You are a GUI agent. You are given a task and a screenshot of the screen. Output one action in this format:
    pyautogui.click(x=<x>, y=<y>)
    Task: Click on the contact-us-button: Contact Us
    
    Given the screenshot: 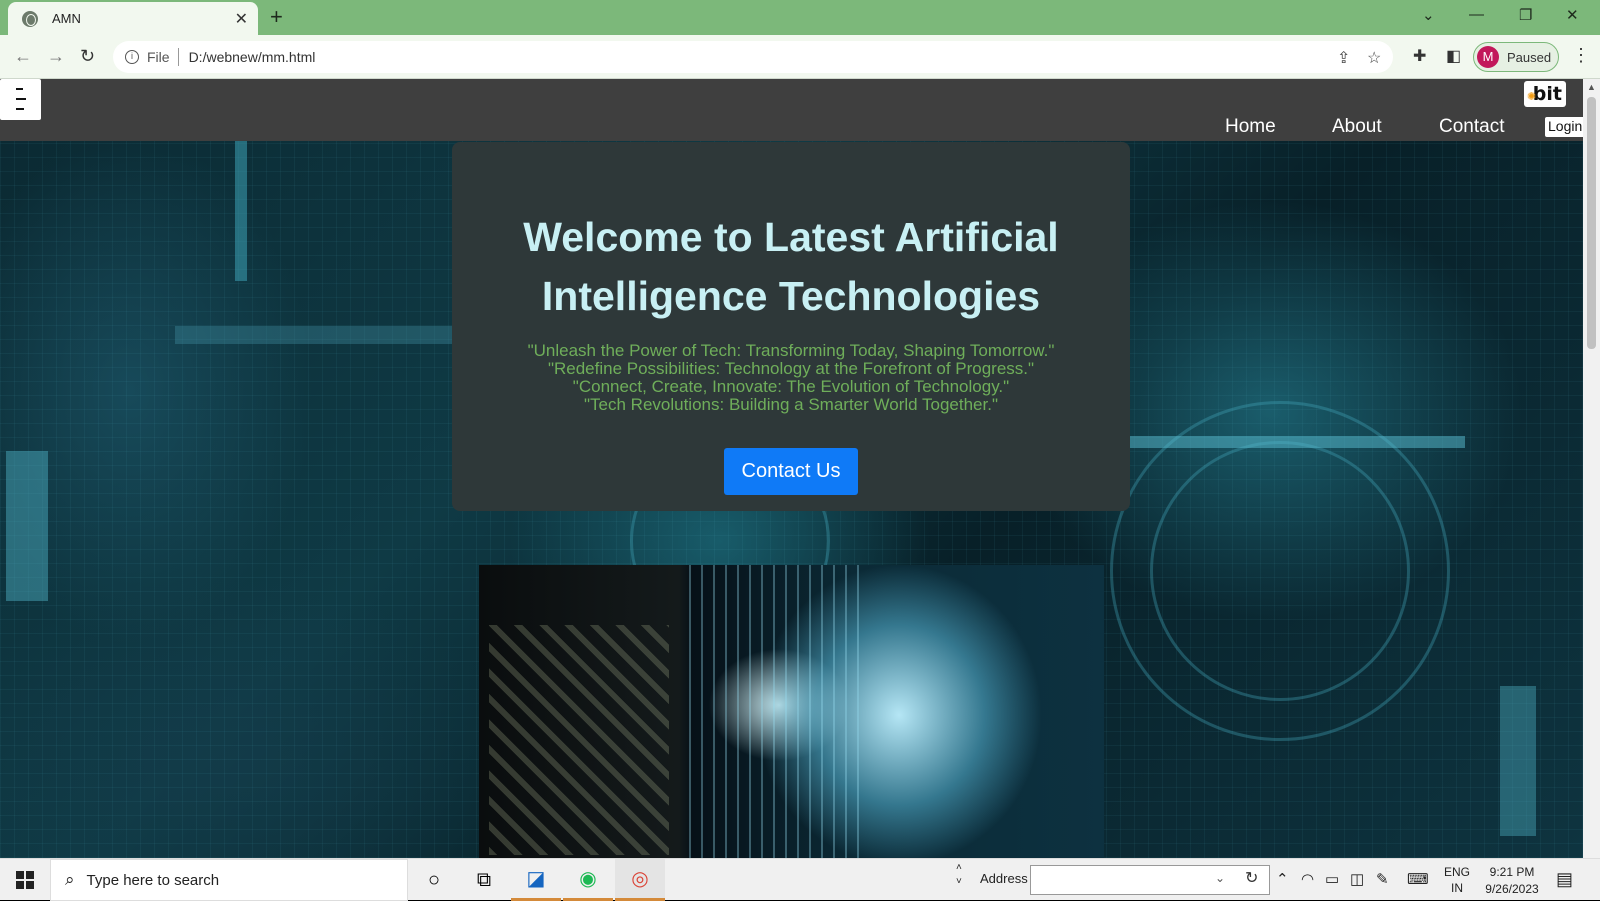 What is the action you would take?
    pyautogui.click(x=791, y=471)
    